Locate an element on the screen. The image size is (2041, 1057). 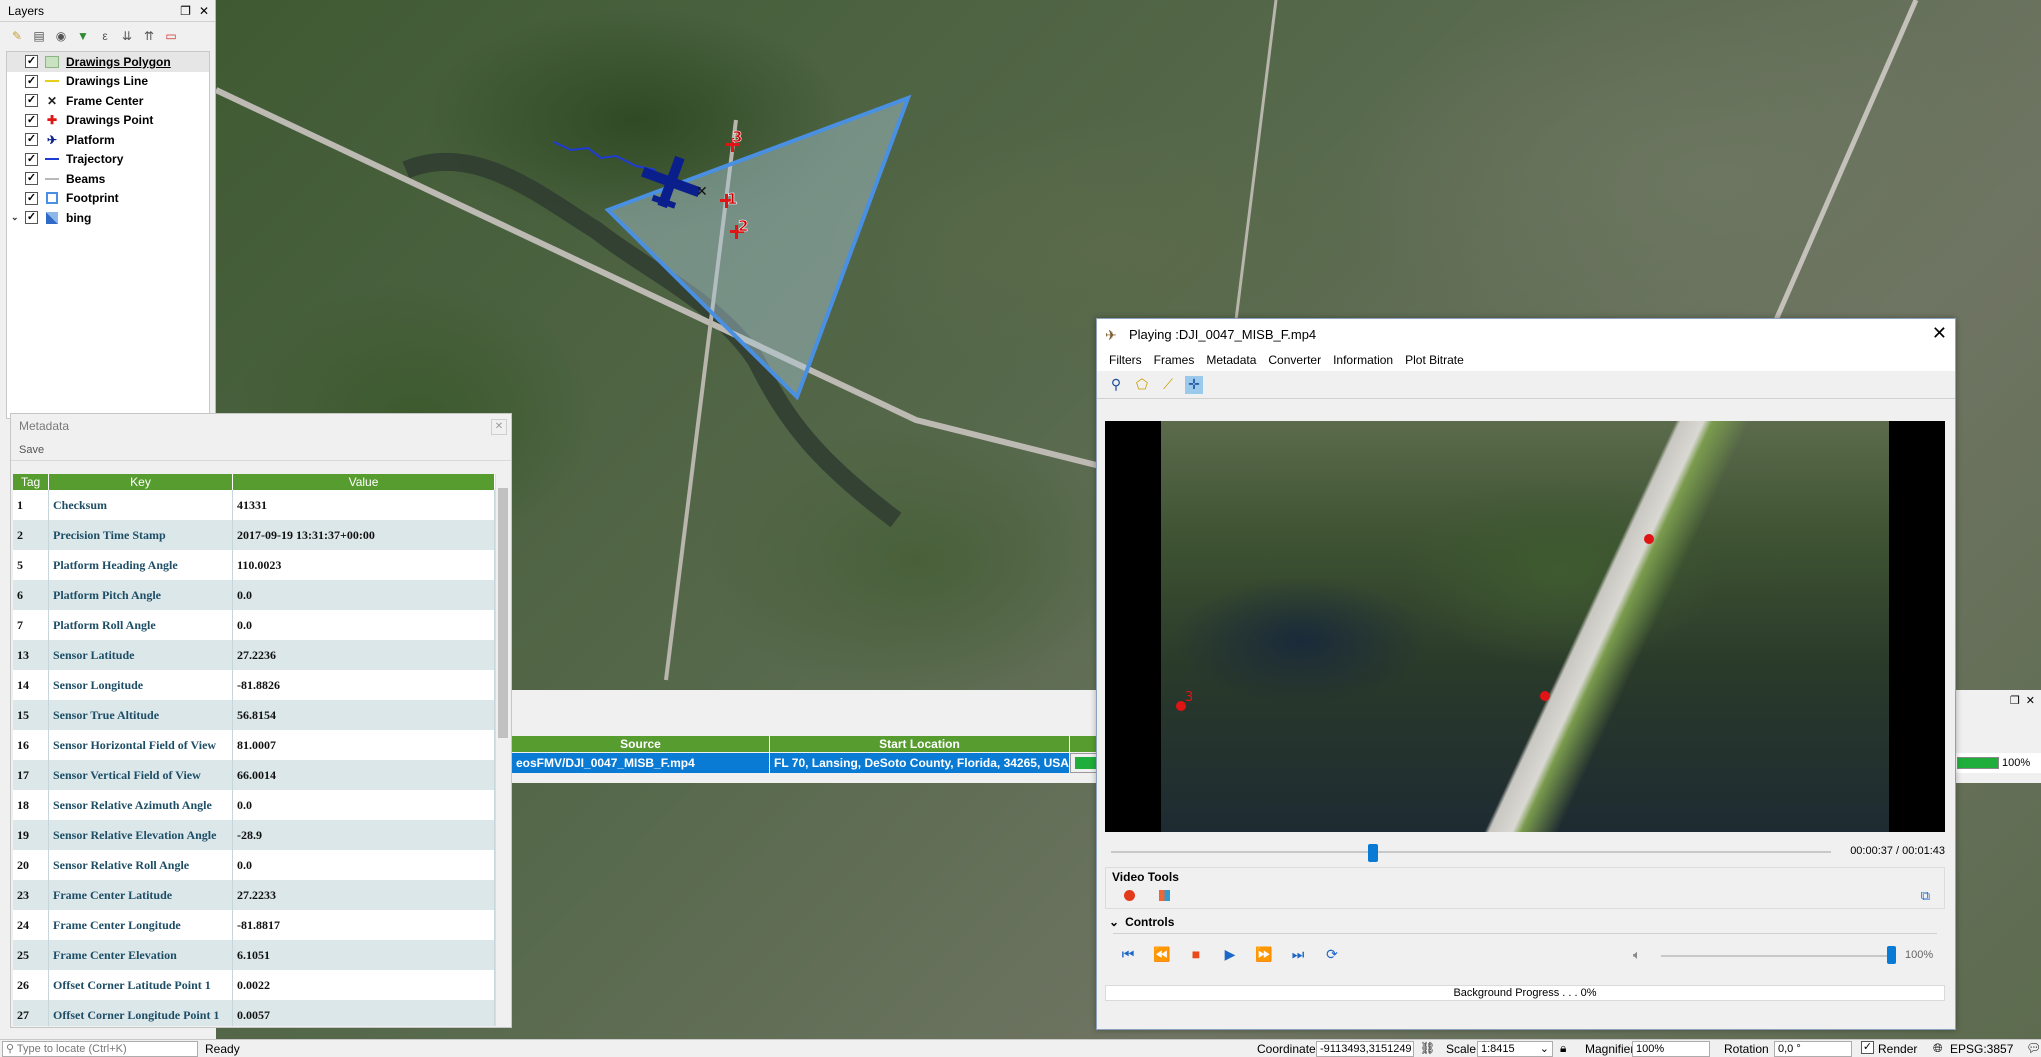
seek-slider: 00:00:37 / 00:01:43 is located at coordinates (1525, 852).